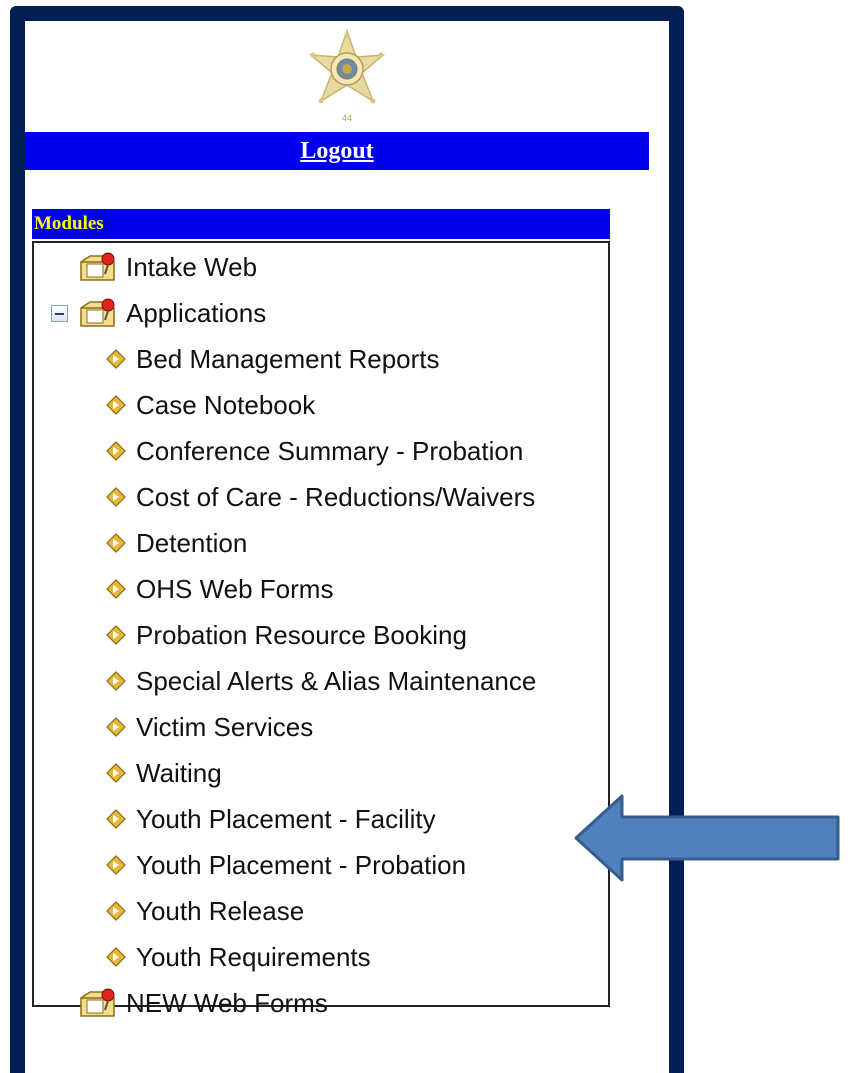 The height and width of the screenshot is (1073, 856). I want to click on module-item-applications: Applications, so click(172, 313).